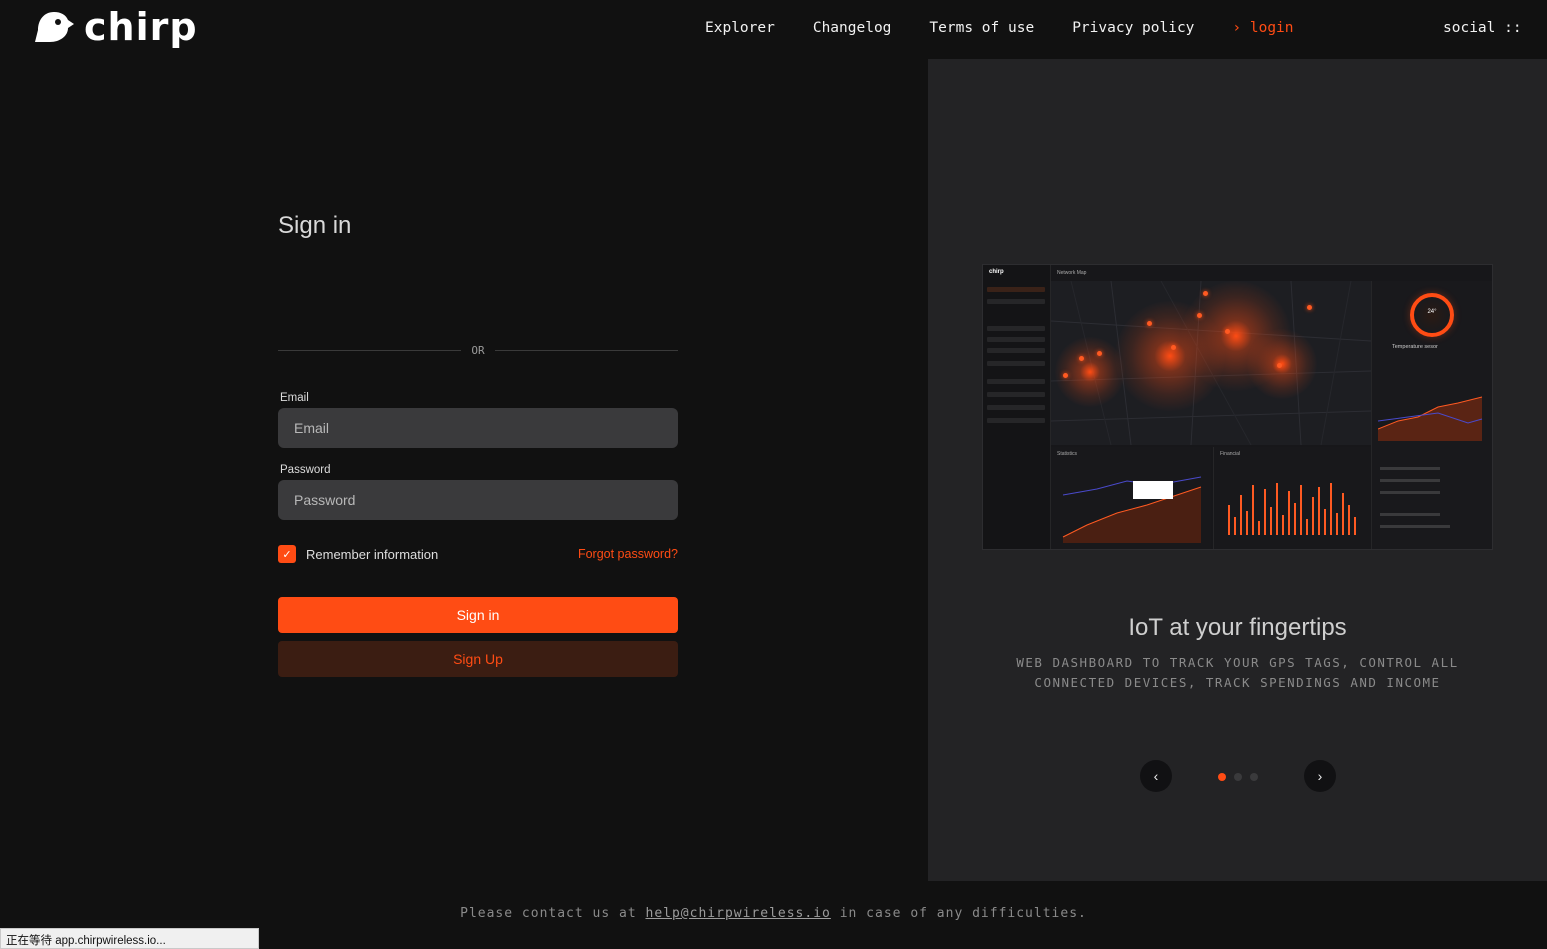 The image size is (1547, 949). What do you see at coordinates (852, 28) in the screenshot?
I see `nav-changelog: Changelog` at bounding box center [852, 28].